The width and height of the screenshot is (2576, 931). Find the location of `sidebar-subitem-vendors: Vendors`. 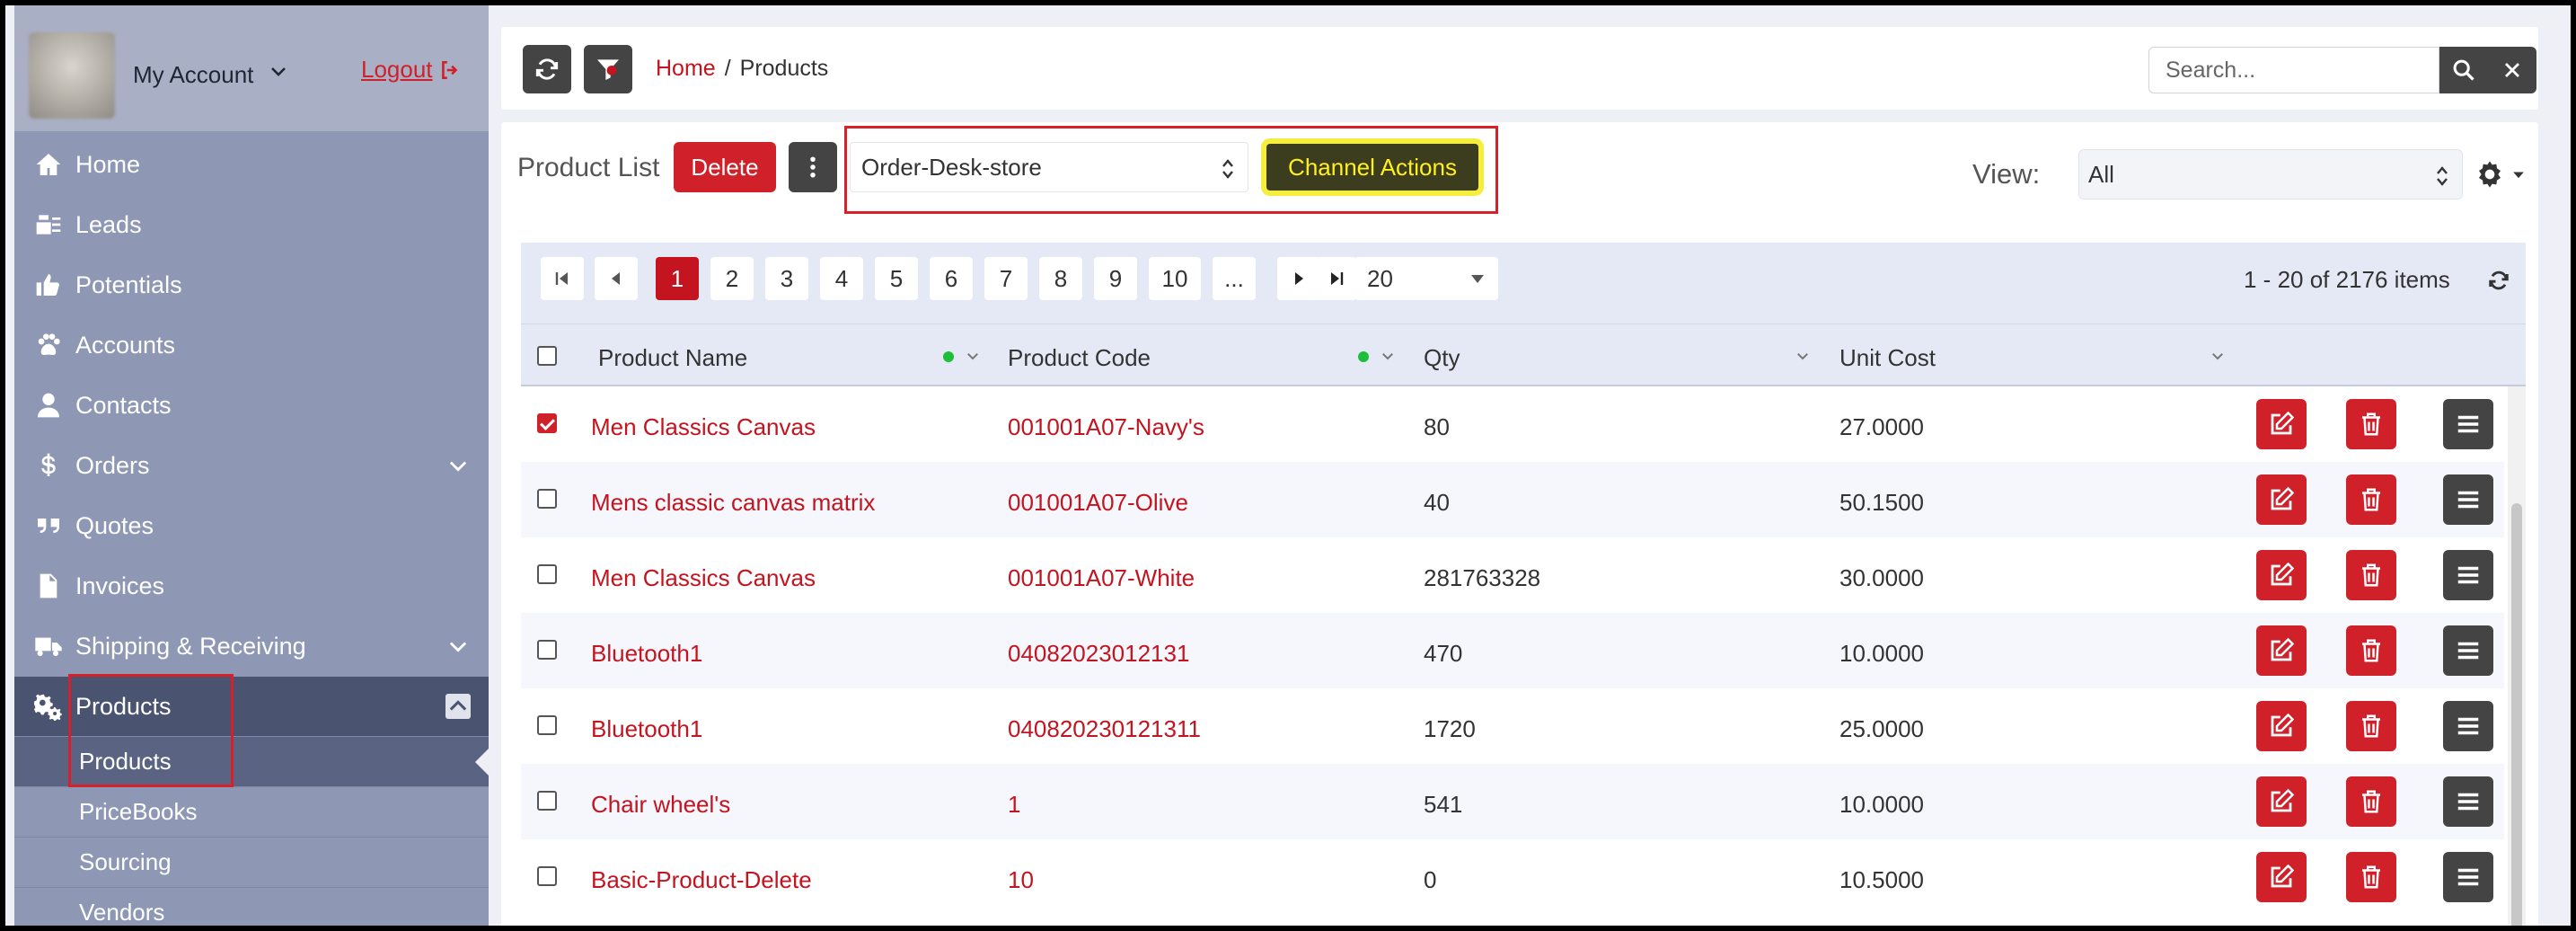

sidebar-subitem-vendors: Vendors is located at coordinates (251, 906).